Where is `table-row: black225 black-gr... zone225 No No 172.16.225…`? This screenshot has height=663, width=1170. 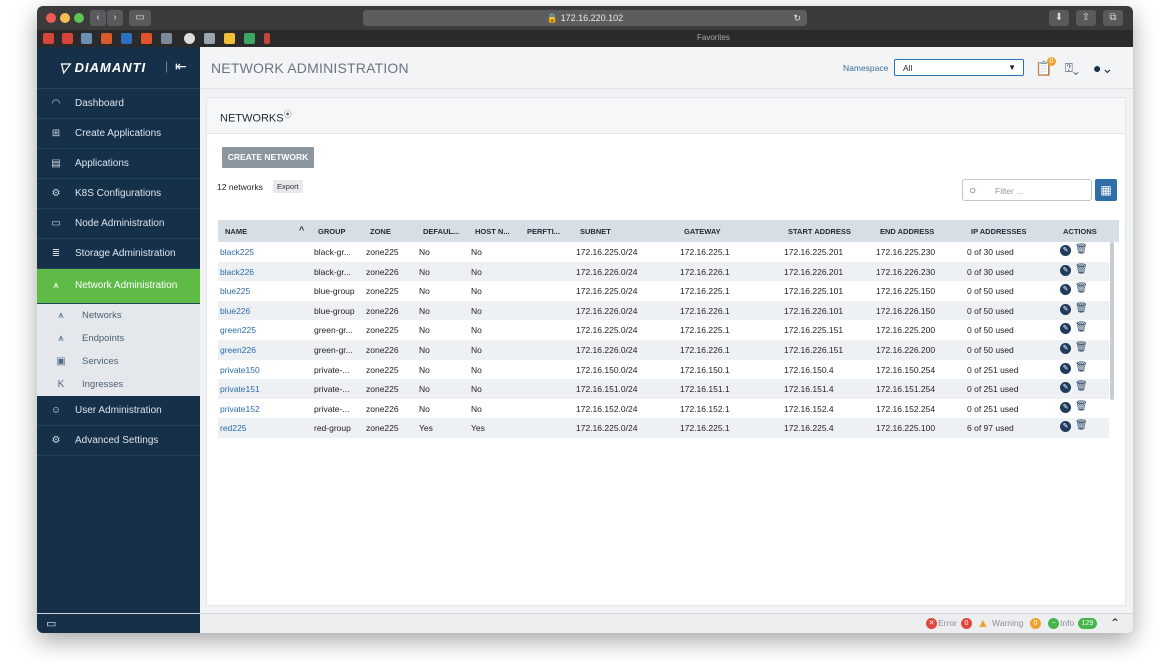 table-row: black225 black-gr... zone225 No No 172.16.225… is located at coordinates (663, 252).